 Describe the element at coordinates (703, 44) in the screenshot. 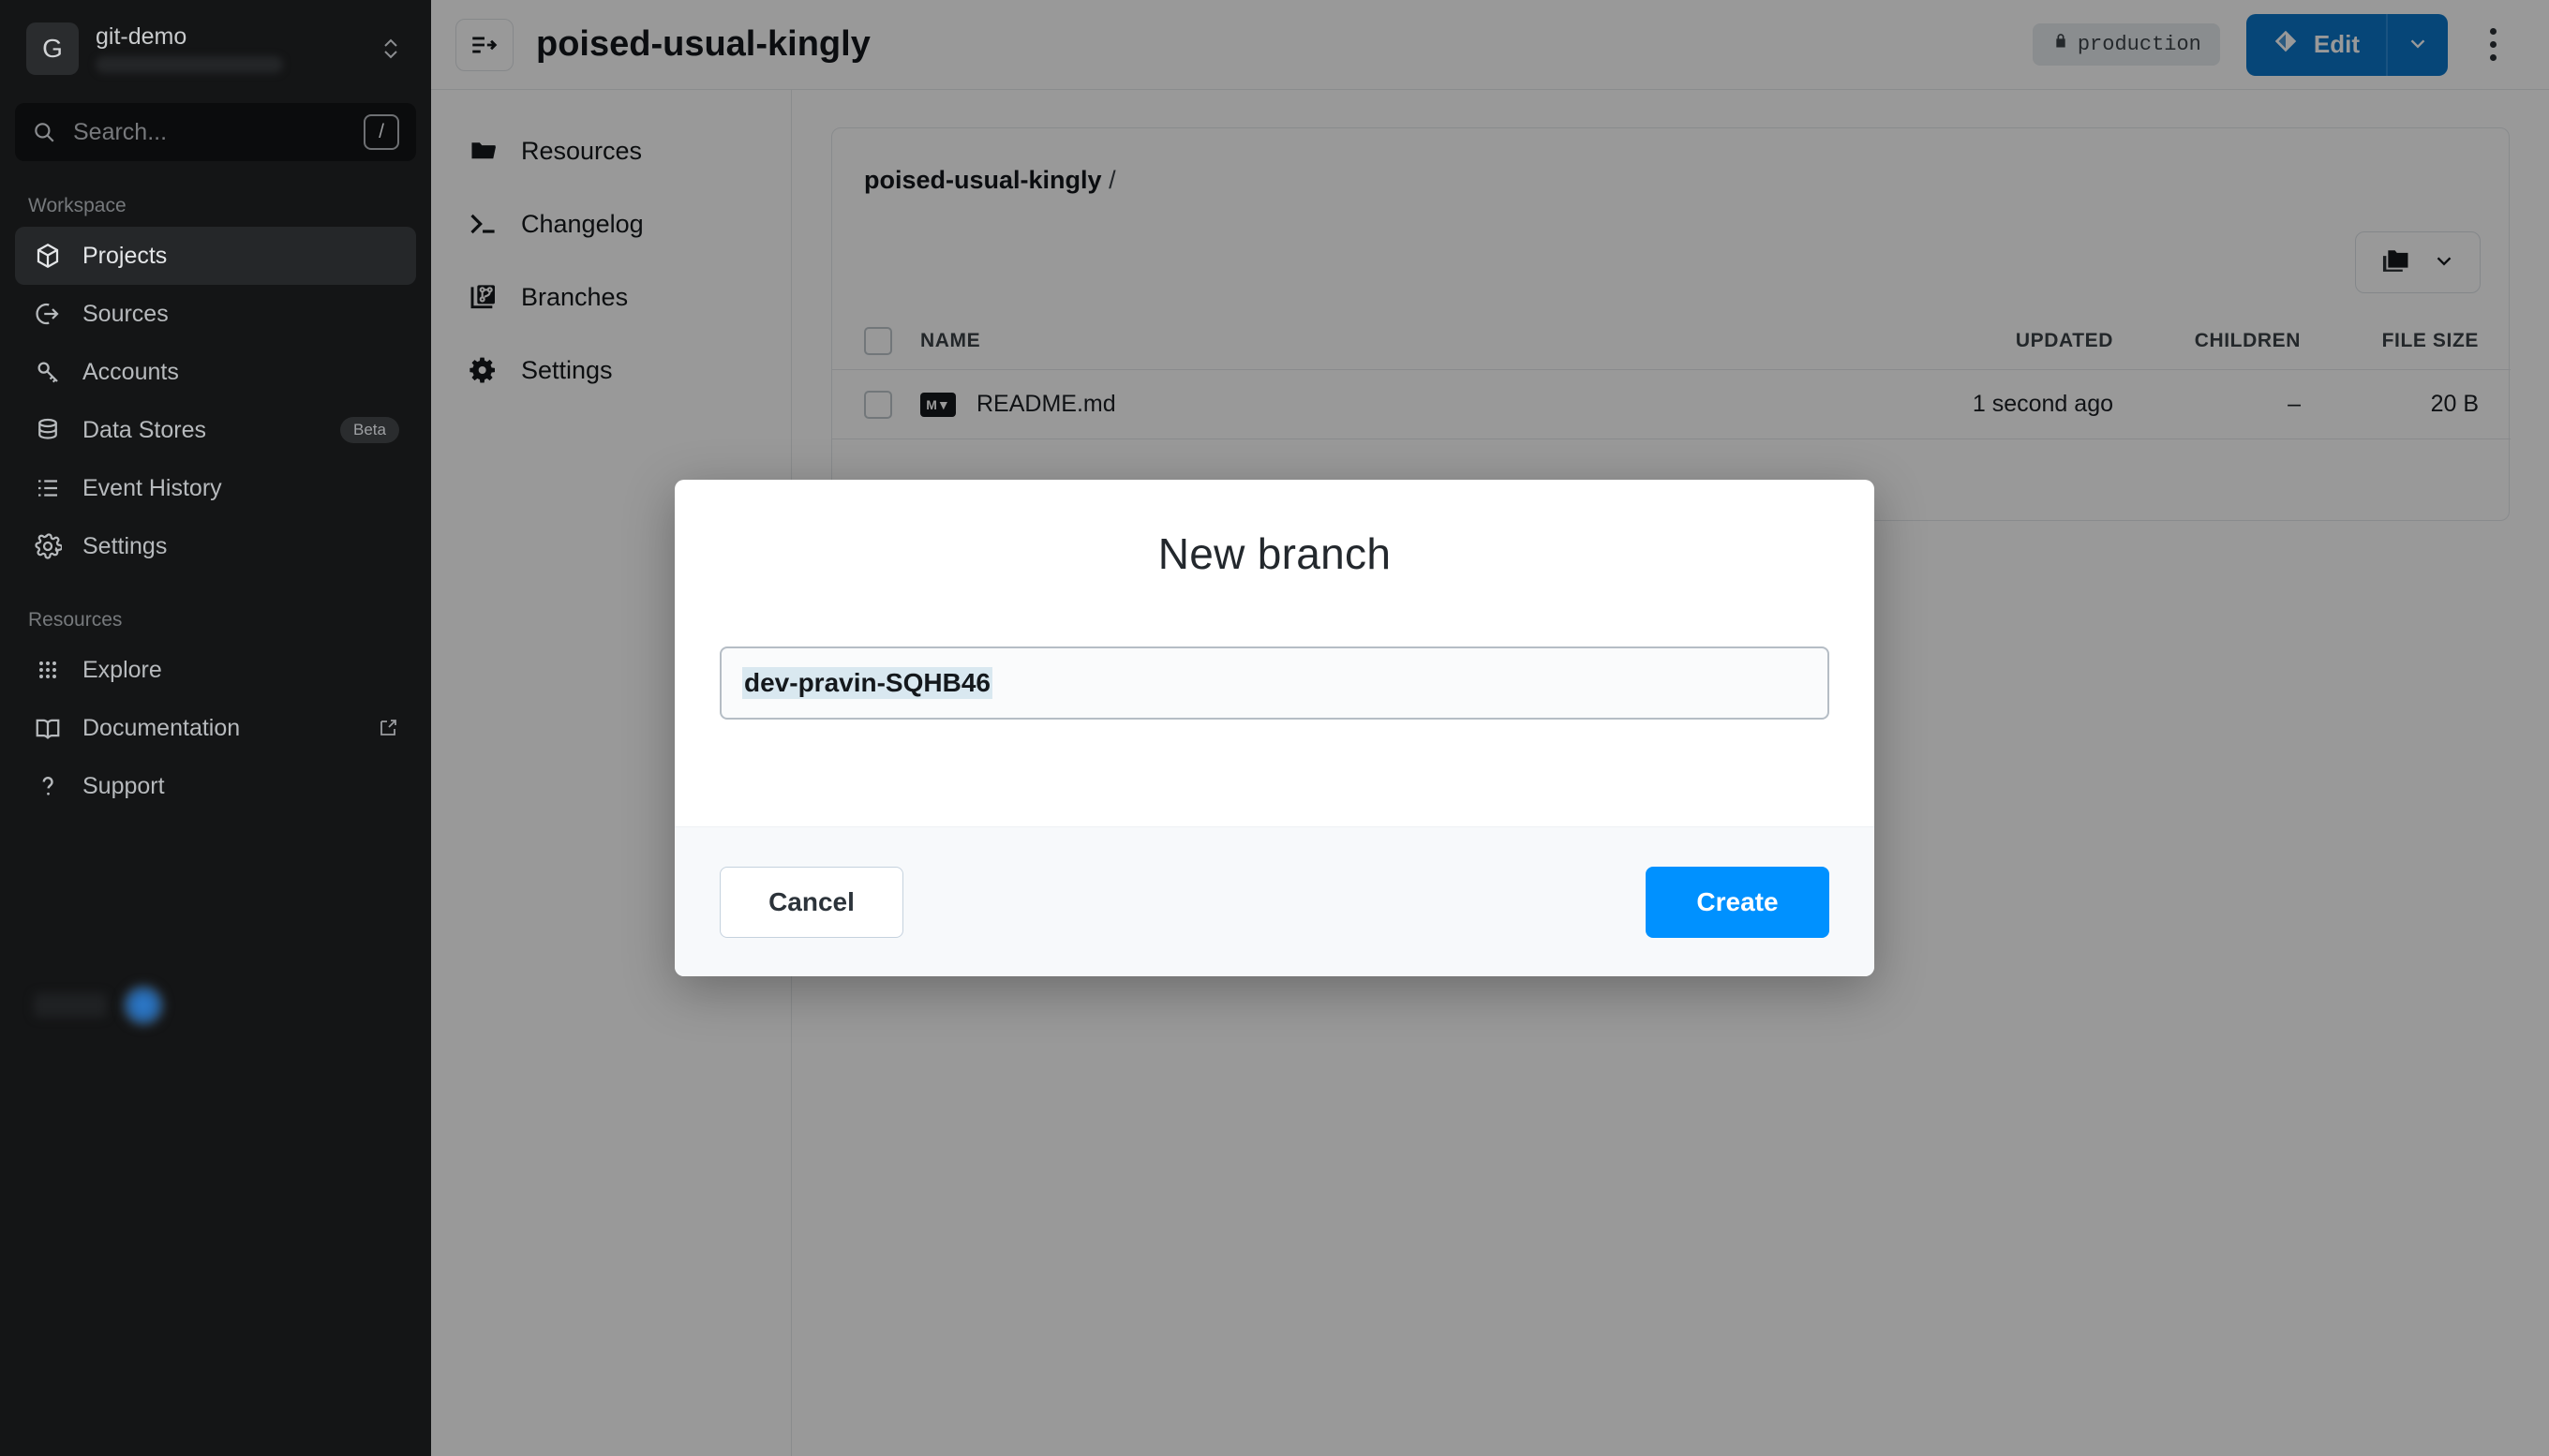

I see `page-title: poised-usual-kingly` at that location.